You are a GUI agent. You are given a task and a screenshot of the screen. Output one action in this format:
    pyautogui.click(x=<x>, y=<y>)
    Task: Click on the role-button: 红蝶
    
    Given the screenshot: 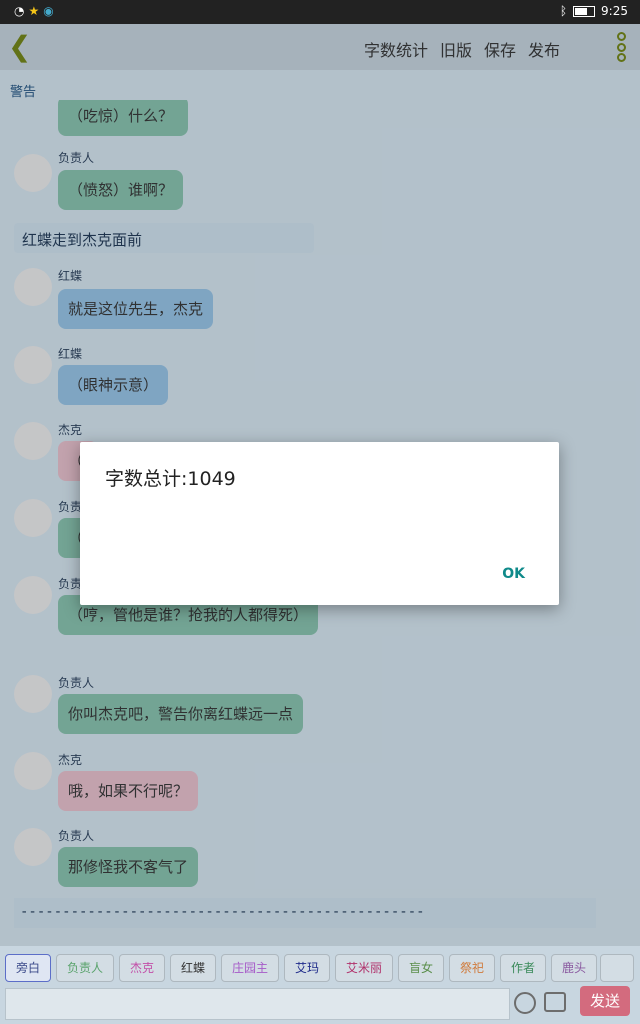 What is the action you would take?
    pyautogui.click(x=193, y=968)
    